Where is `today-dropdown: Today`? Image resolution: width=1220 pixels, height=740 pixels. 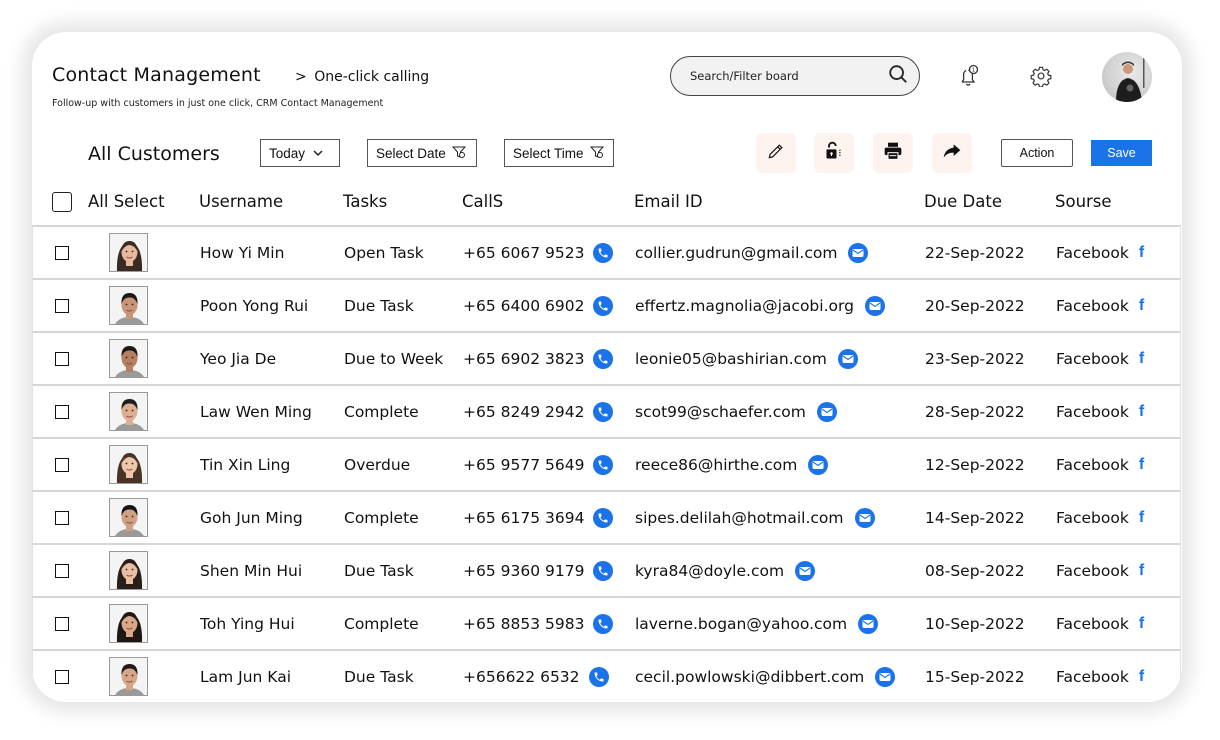 today-dropdown: Today is located at coordinates (300, 153).